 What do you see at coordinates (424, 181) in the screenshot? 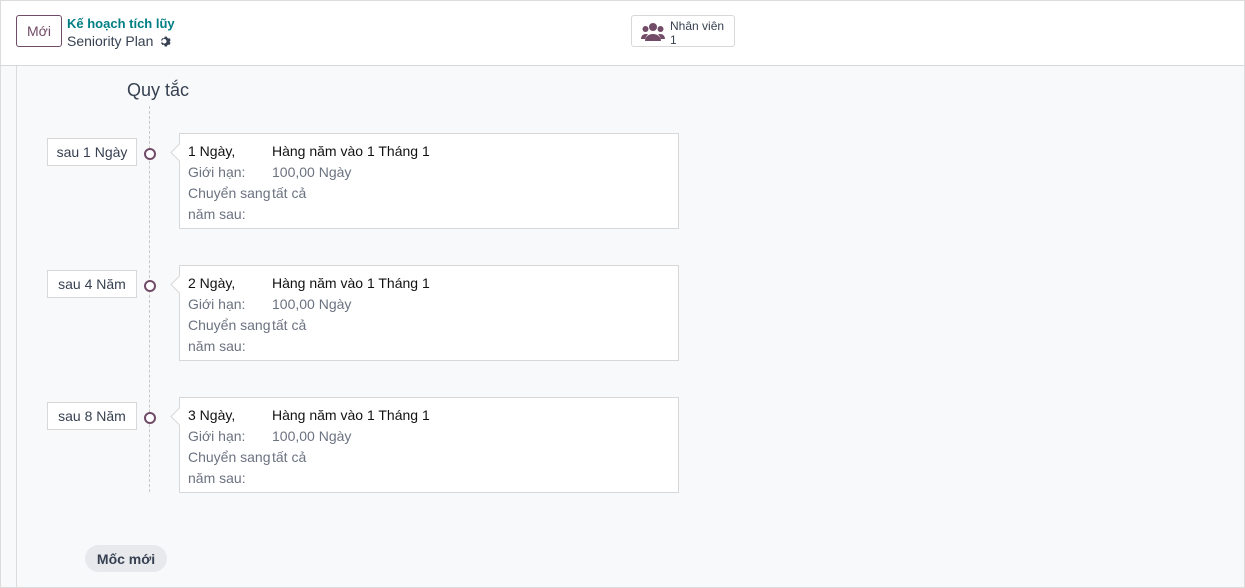
I see `rule-card: 1 Ngày, Hàng năm vào 1 Tháng 1 Giới hạn` at bounding box center [424, 181].